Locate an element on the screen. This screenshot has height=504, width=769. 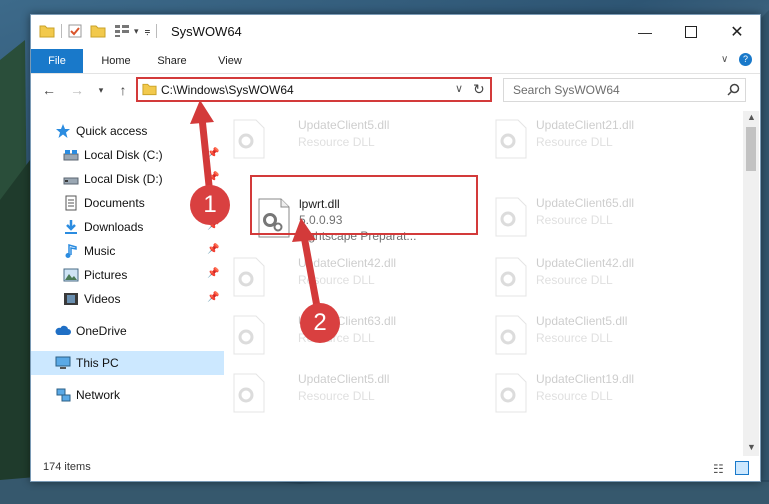
cloud-icon is located at coordinates (63, 330).